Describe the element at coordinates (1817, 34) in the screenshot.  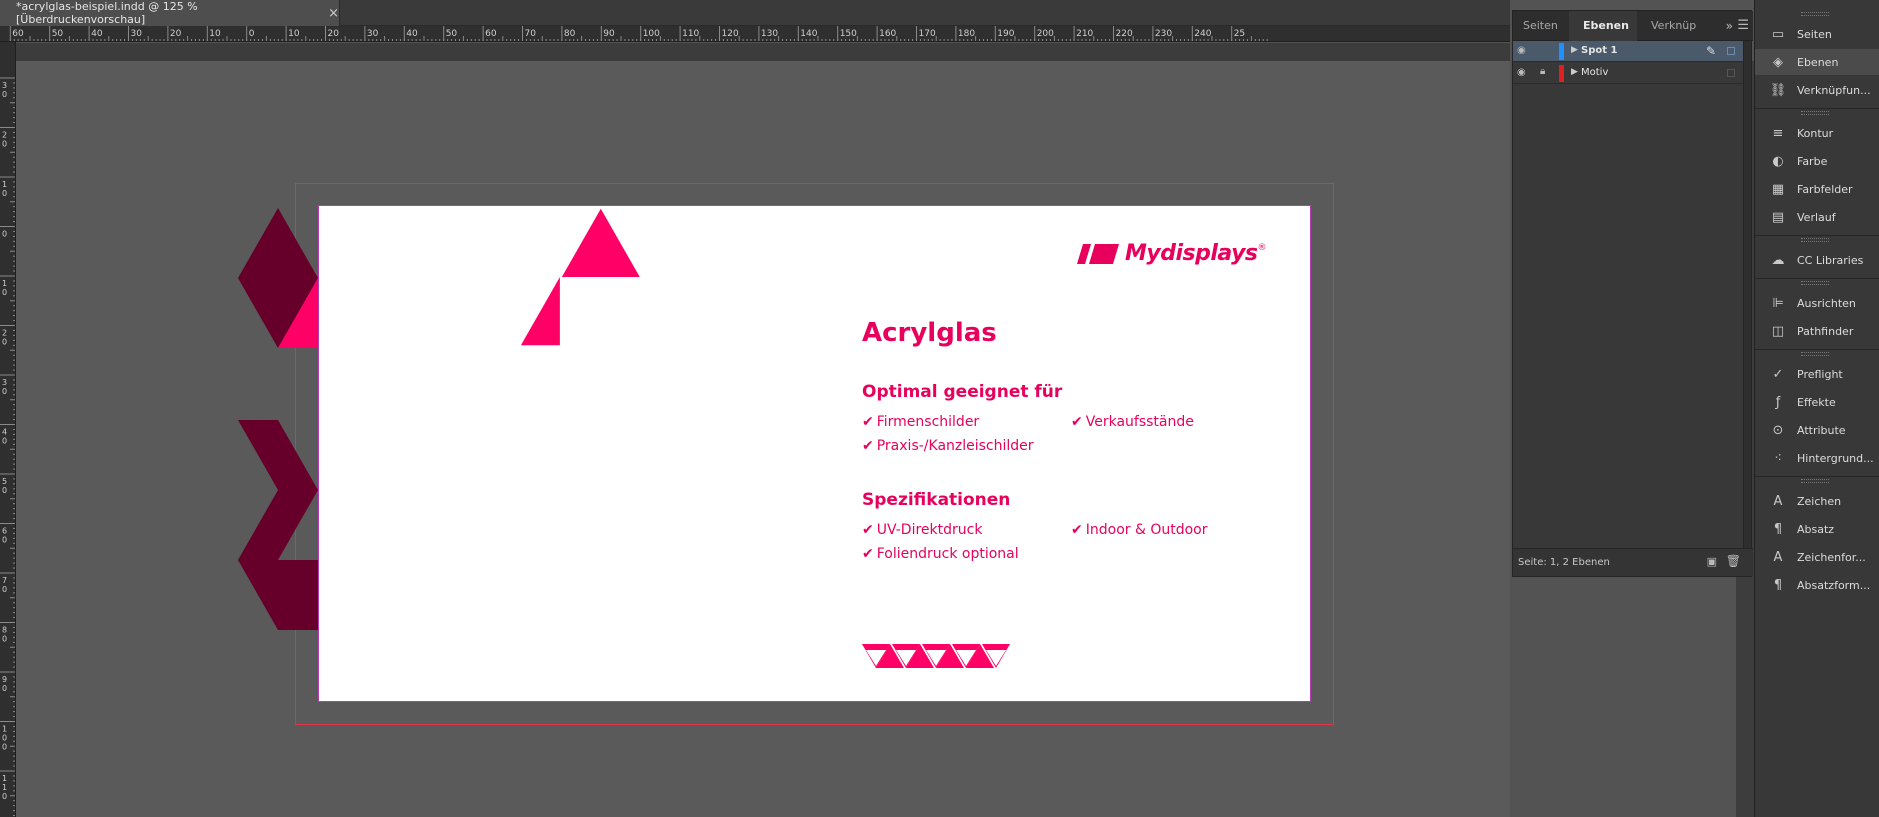
I see `dock-item-seiten: ▭ Seiten` at that location.